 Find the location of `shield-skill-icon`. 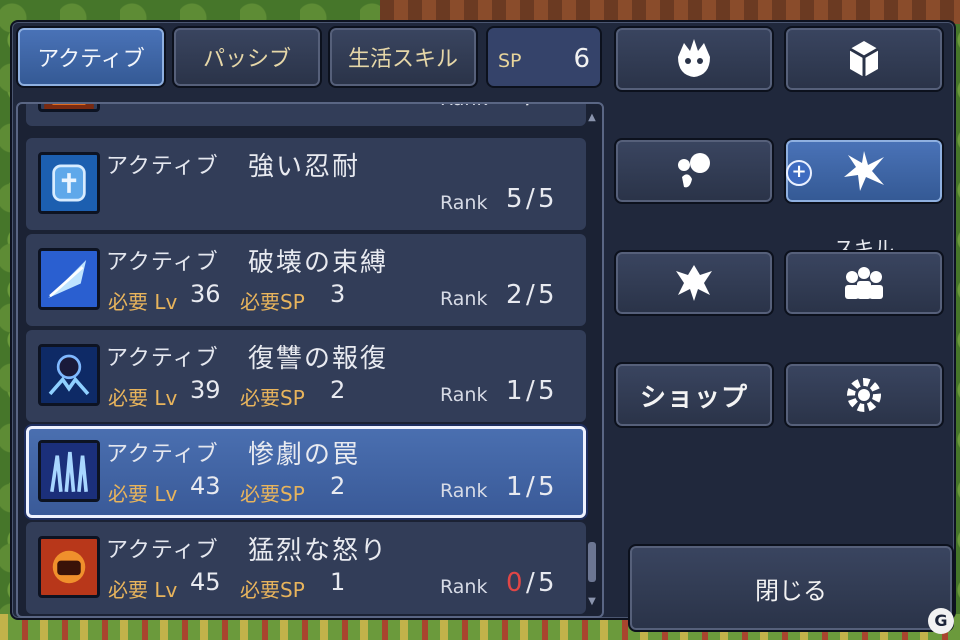

shield-skill-icon is located at coordinates (69, 183).